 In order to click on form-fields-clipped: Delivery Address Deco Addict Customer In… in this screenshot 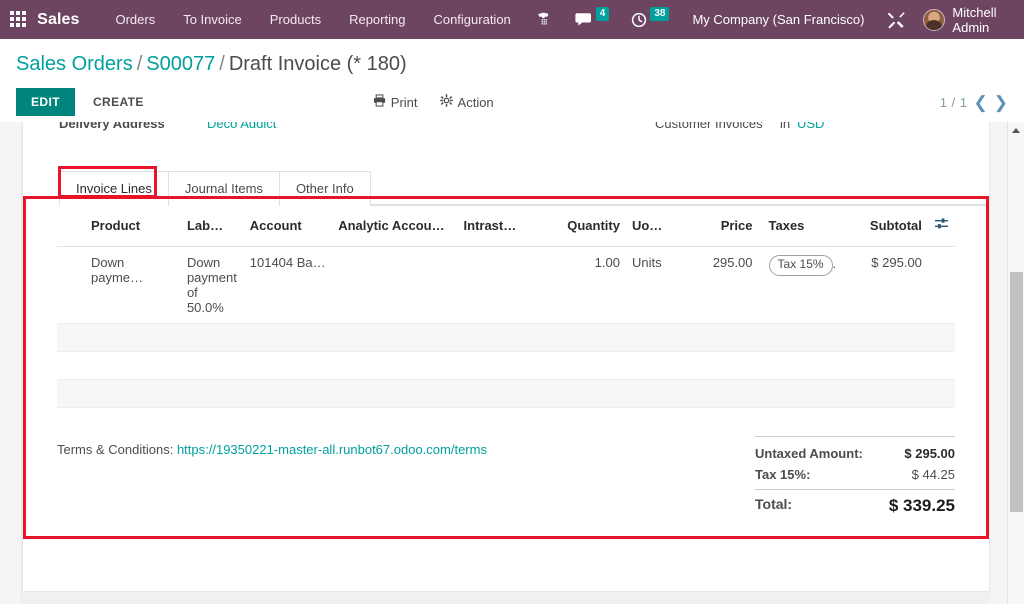, I will do `click(506, 131)`.